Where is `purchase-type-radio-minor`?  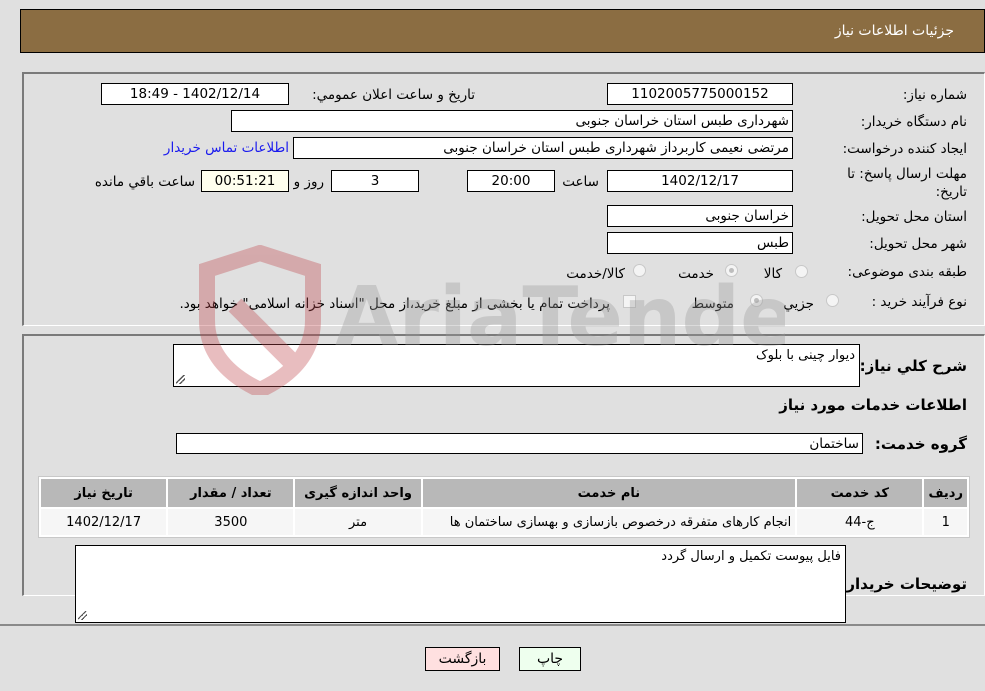 purchase-type-radio-minor is located at coordinates (832, 300).